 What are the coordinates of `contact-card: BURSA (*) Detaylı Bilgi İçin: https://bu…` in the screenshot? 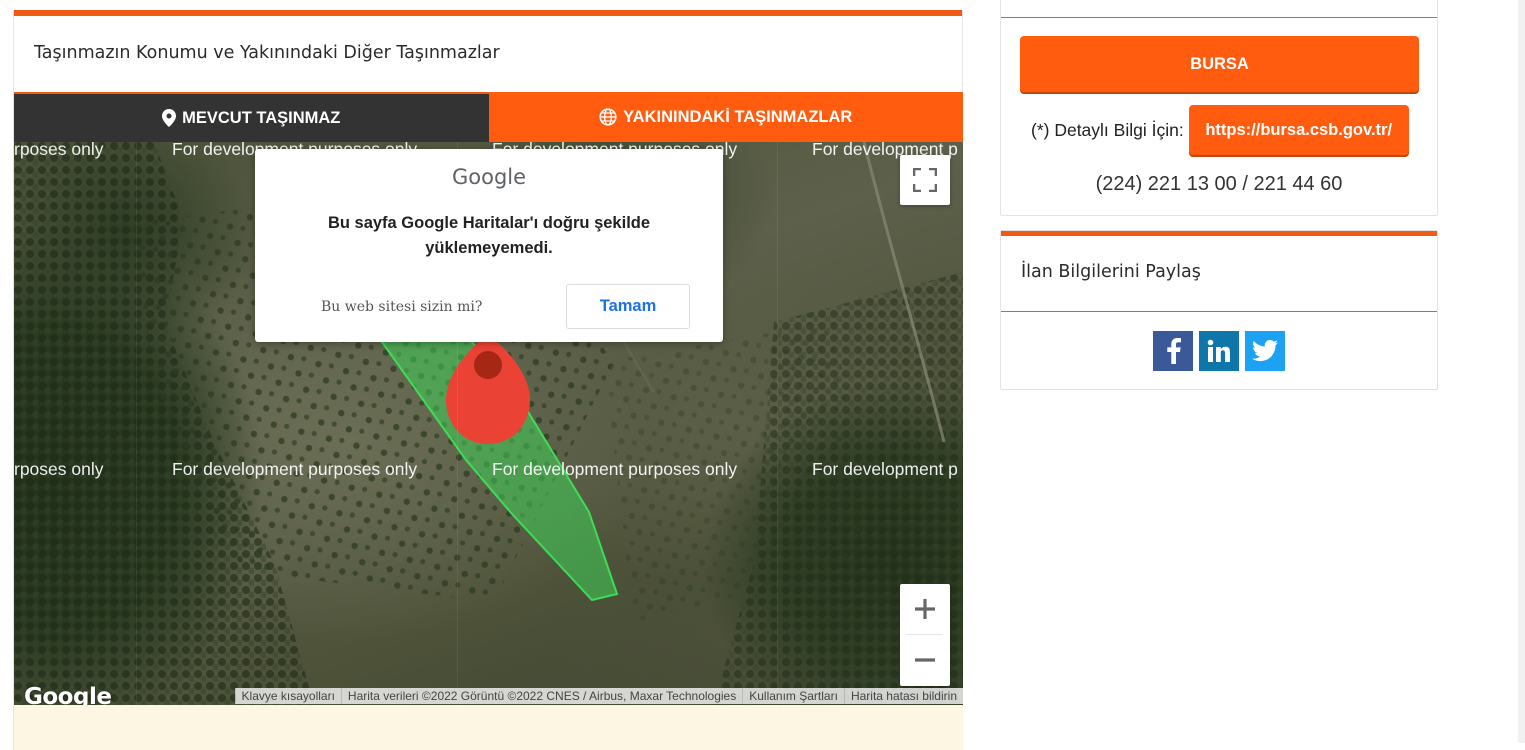 It's located at (1219, 108).